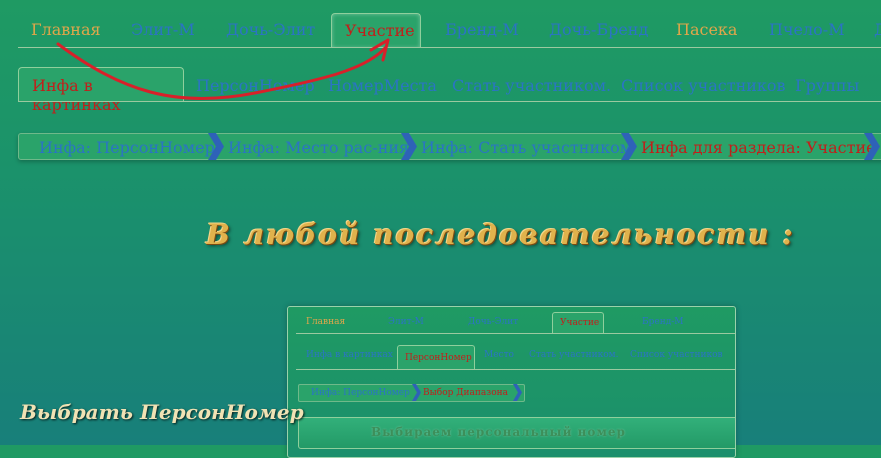 Image resolution: width=881 pixels, height=458 pixels. I want to click on sub-nav-item-groups: Группы, so click(827, 85).